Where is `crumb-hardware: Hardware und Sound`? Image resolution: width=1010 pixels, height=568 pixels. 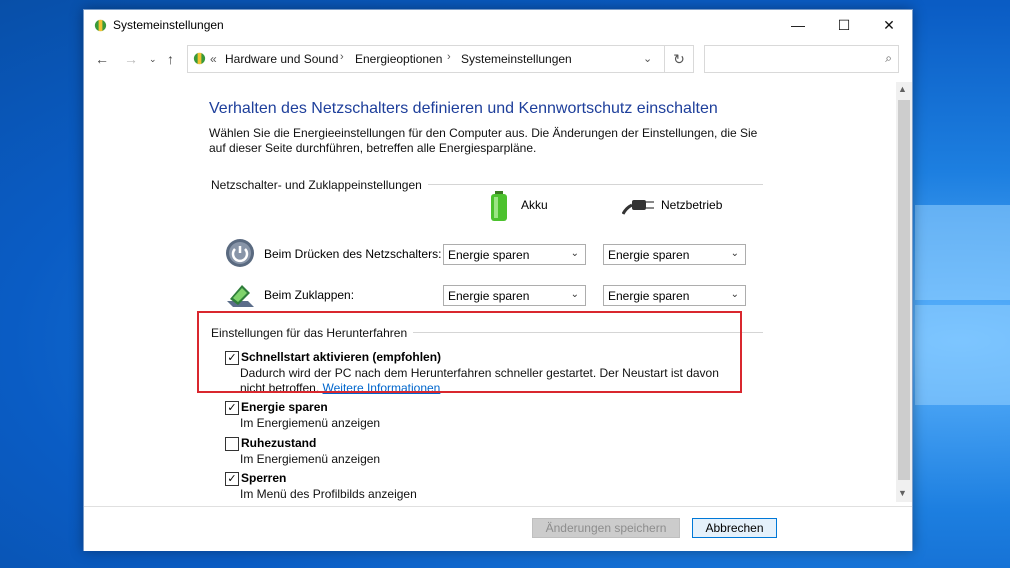
crumb-hardware: Hardware und Sound is located at coordinates (281, 59).